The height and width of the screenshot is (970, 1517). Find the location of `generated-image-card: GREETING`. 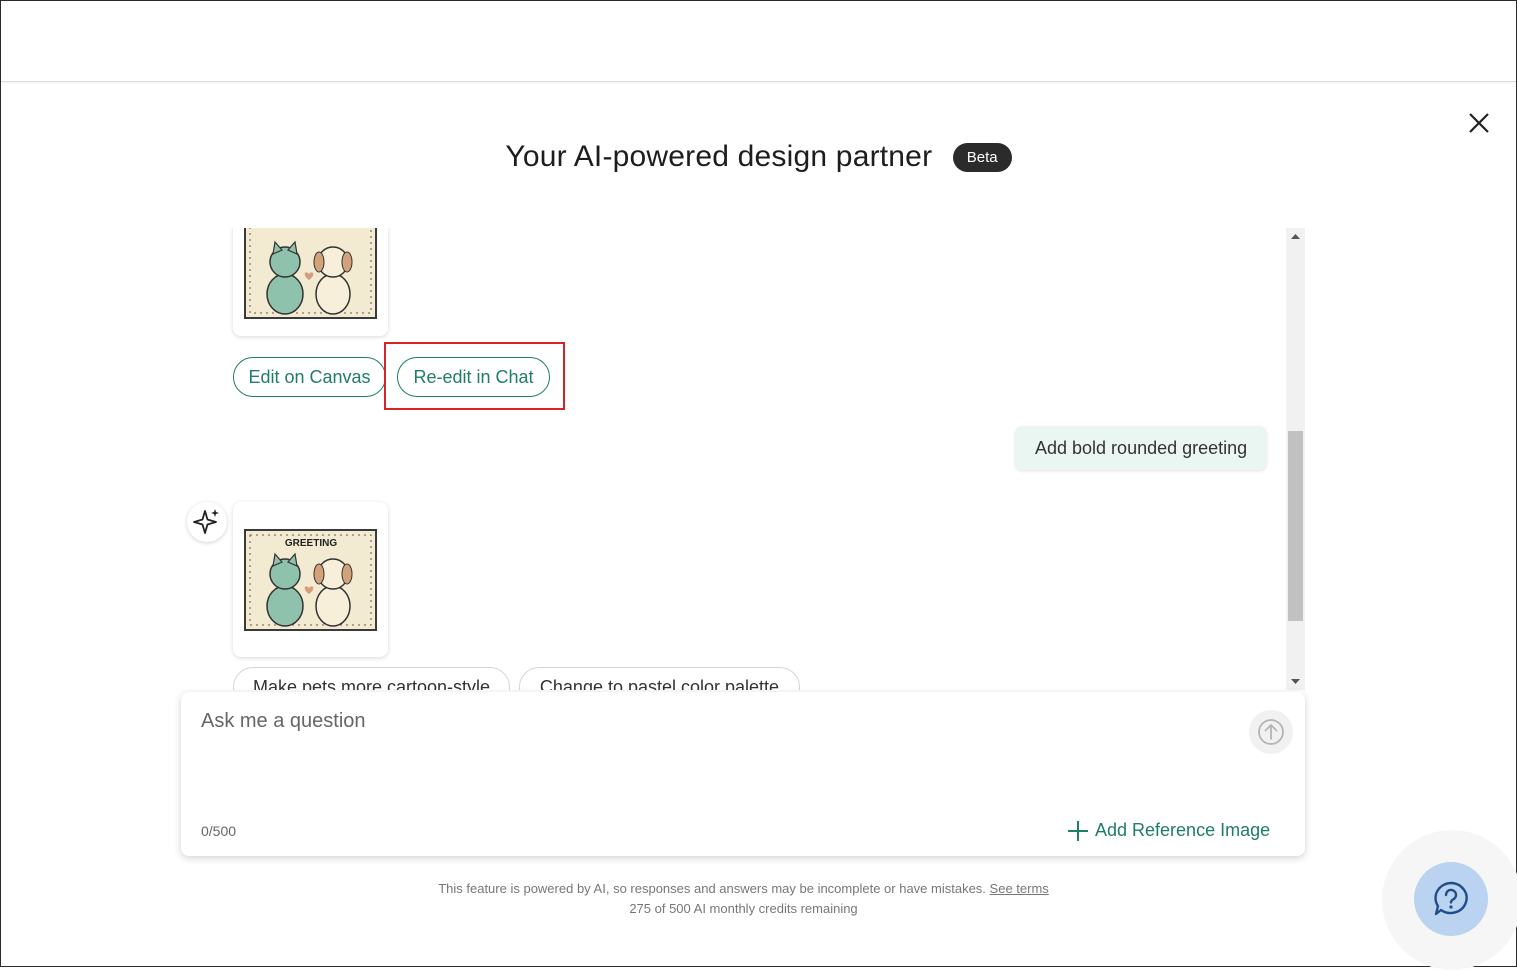

generated-image-card: GREETING is located at coordinates (310, 579).